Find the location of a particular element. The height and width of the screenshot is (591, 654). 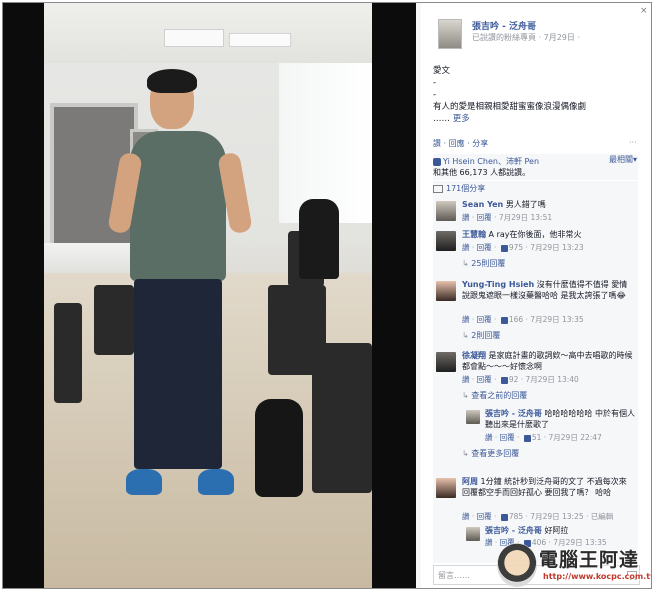

post-line: …… 更多 is located at coordinates (539, 119).